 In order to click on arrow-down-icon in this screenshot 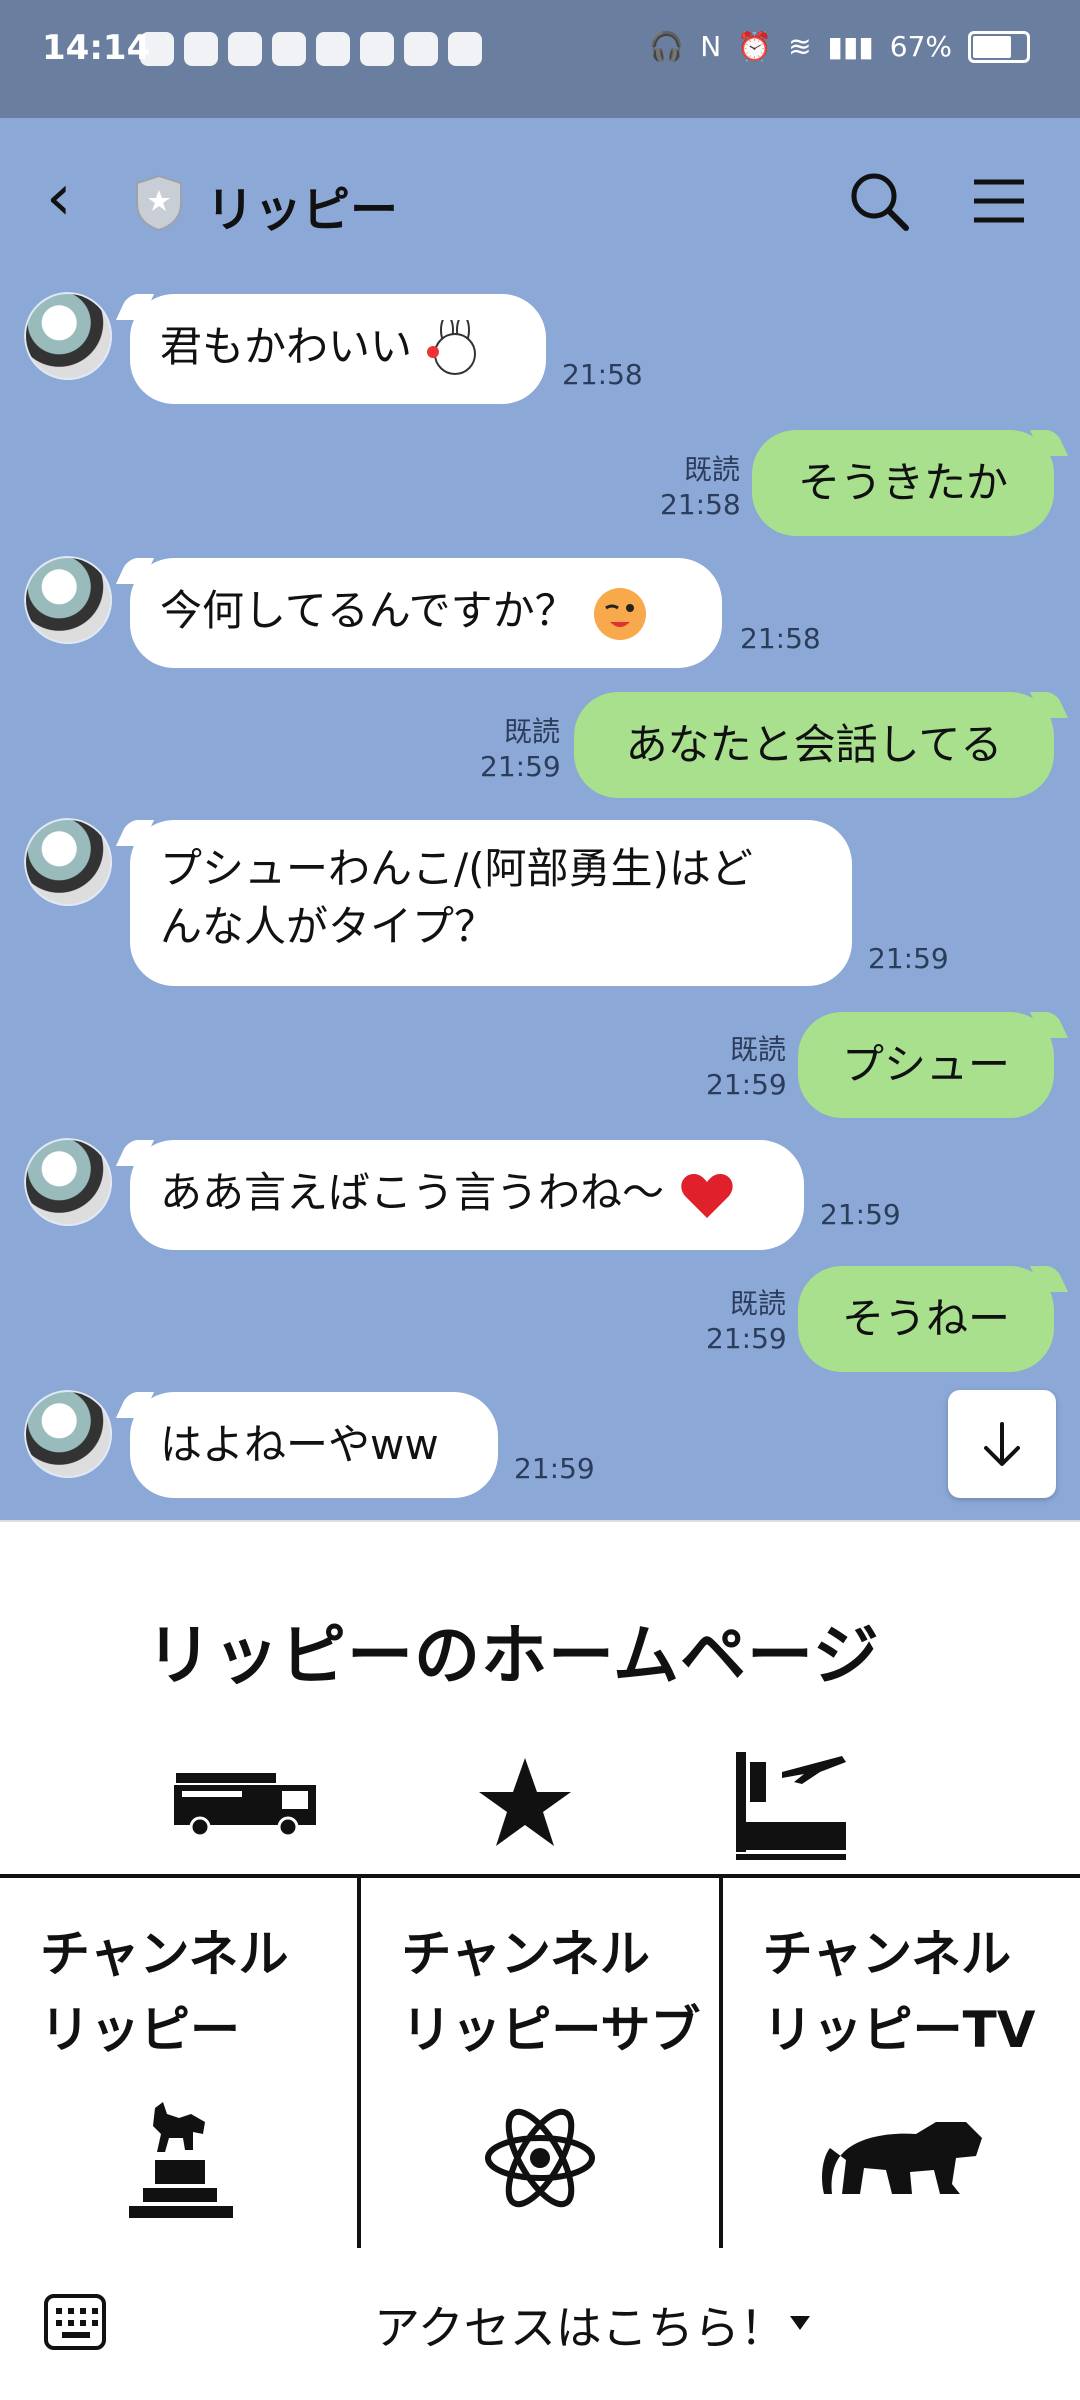, I will do `click(1002, 1444)`.